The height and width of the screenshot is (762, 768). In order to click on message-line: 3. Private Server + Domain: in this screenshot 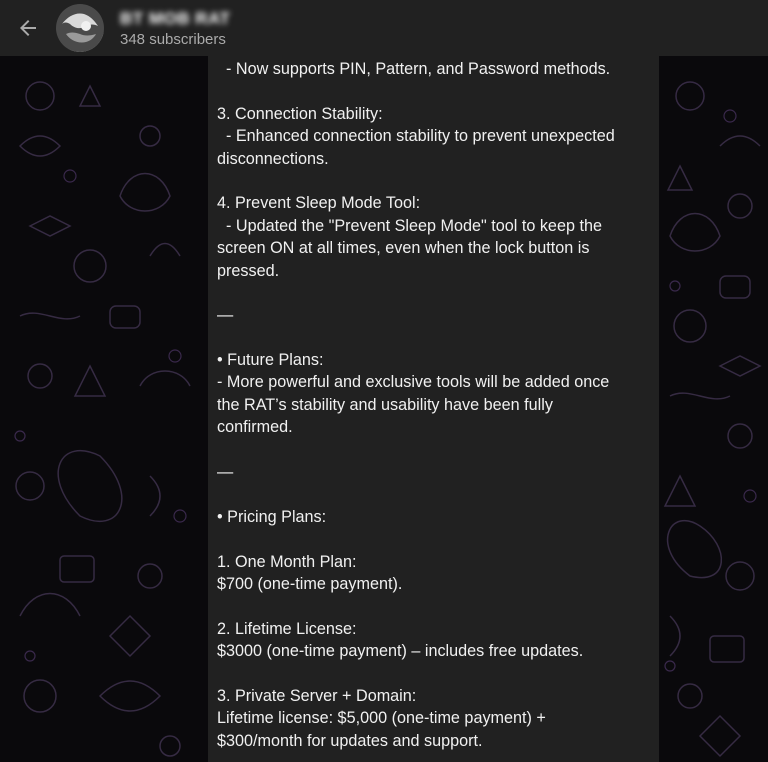, I will do `click(317, 695)`.